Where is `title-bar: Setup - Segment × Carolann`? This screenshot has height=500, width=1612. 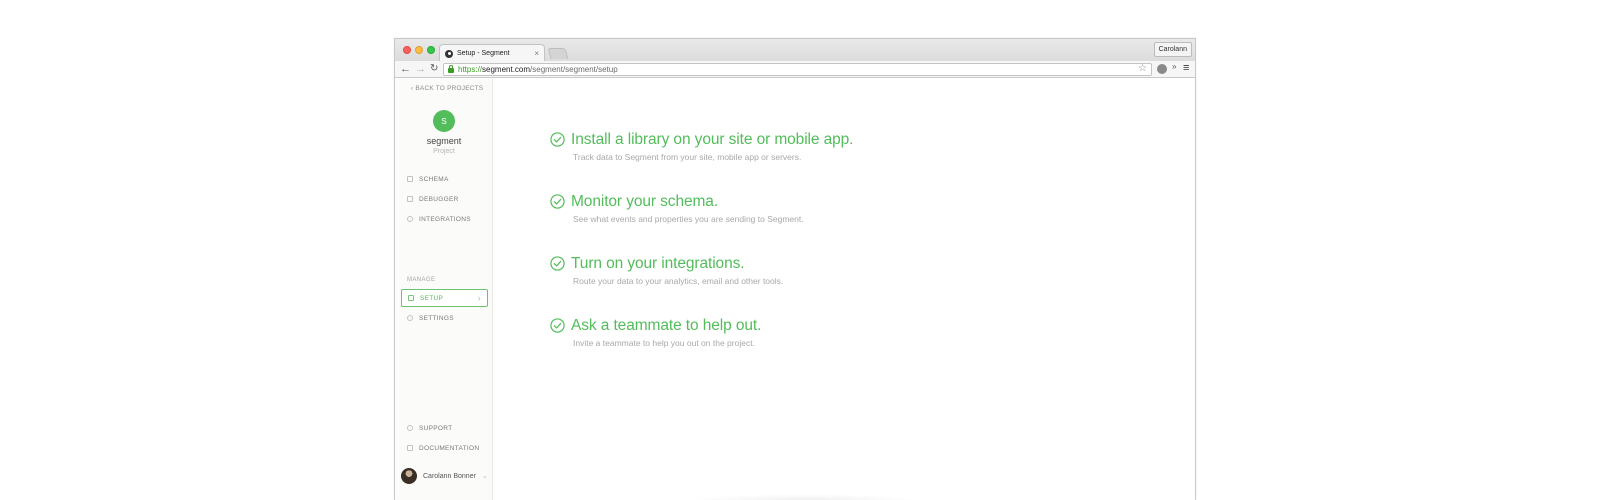
title-bar: Setup - Segment × Carolann is located at coordinates (795, 50).